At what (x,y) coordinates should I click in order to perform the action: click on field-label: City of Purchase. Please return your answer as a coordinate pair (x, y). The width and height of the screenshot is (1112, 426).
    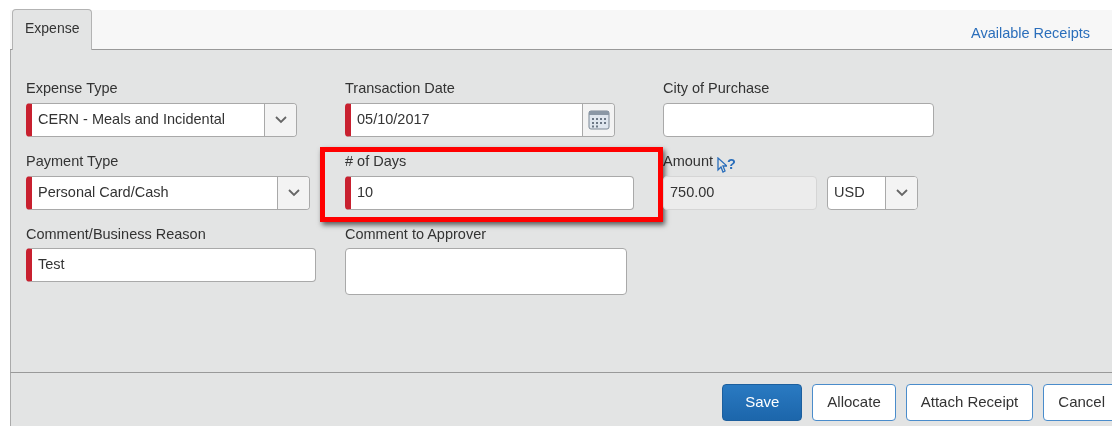
    Looking at the image, I should click on (716, 88).